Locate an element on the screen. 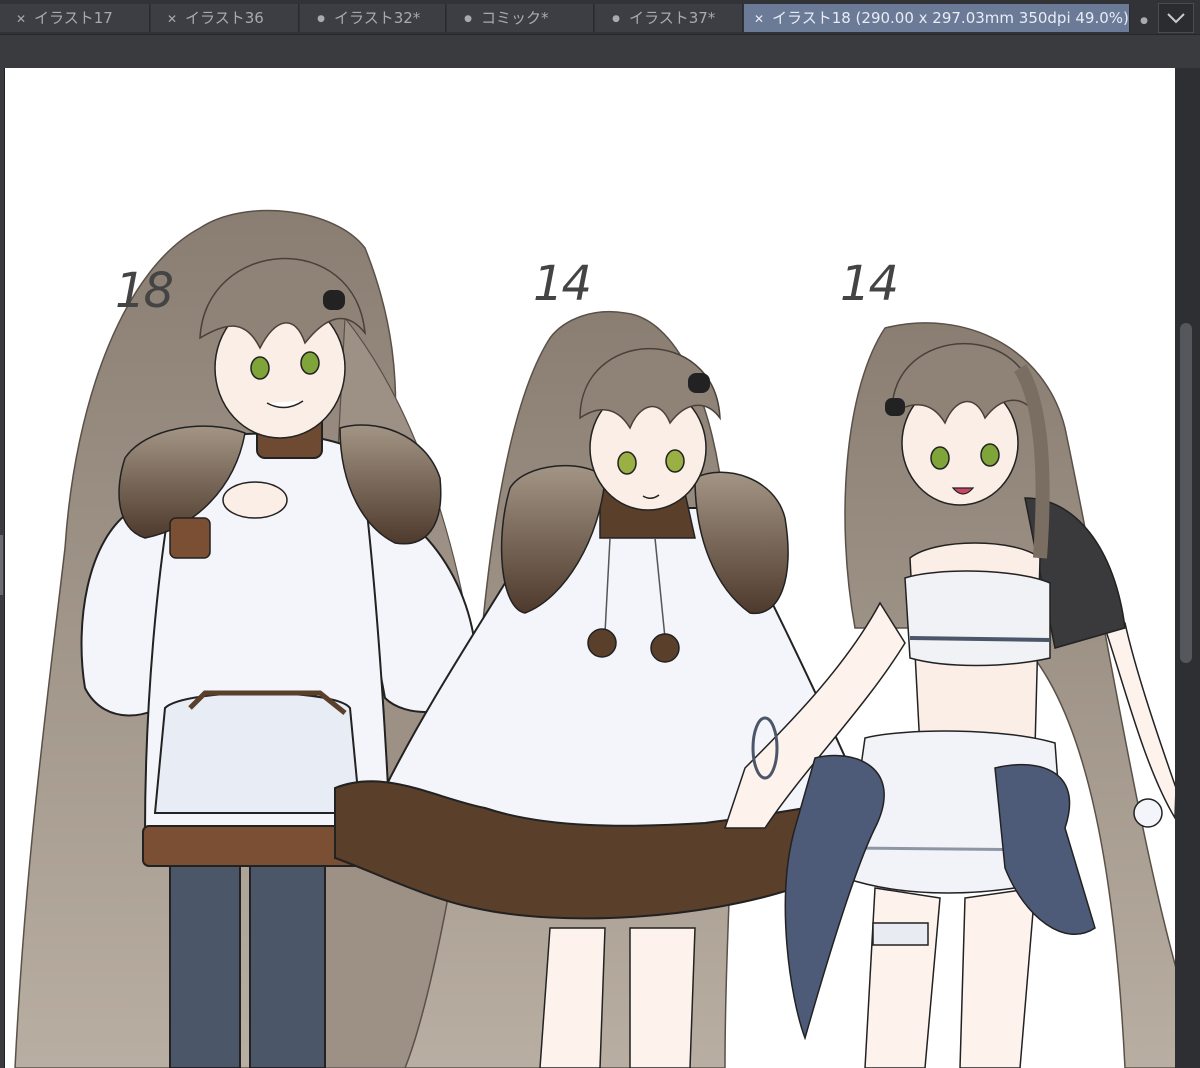  tab-label: イラスト17 is located at coordinates (73, 18).